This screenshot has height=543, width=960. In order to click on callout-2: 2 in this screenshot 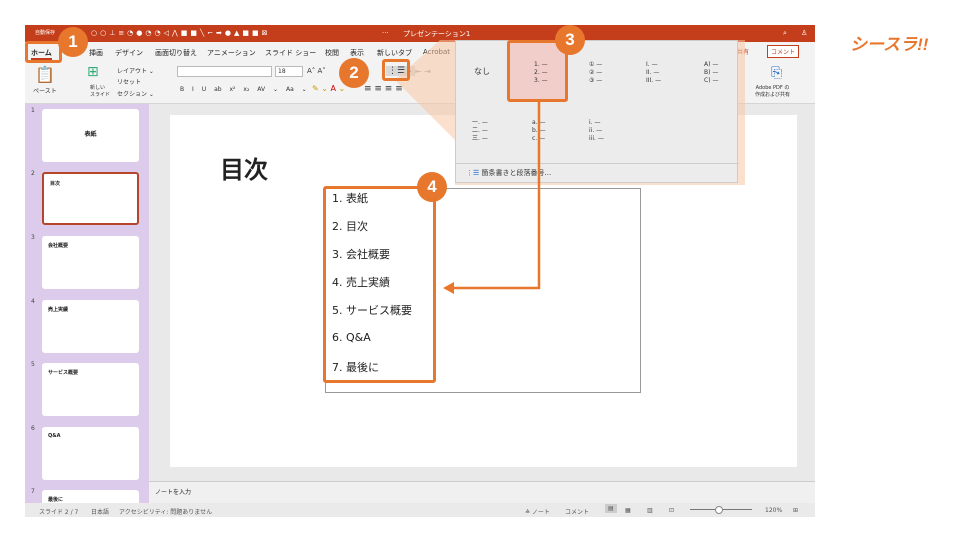, I will do `click(354, 73)`.